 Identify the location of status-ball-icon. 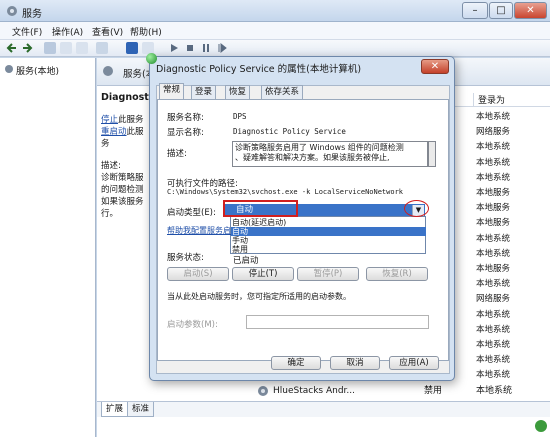
(151, 58).